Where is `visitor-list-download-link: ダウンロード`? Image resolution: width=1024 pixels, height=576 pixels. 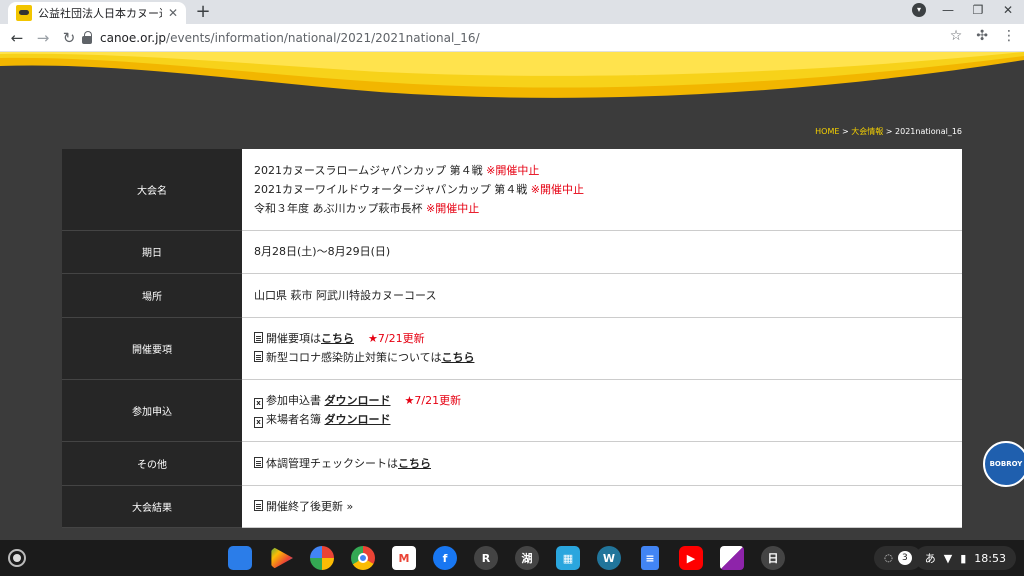 visitor-list-download-link: ダウンロード is located at coordinates (358, 419).